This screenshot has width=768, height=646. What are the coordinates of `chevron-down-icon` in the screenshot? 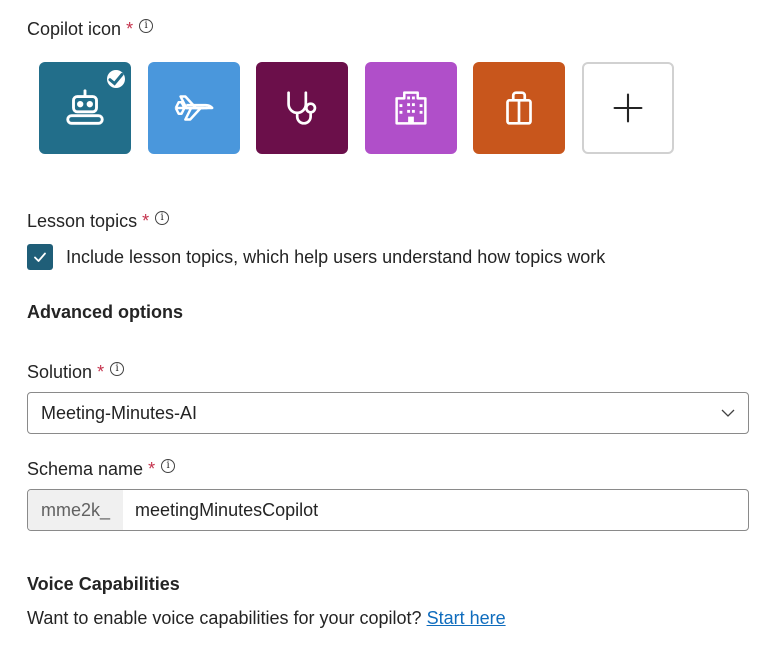 It's located at (728, 413).